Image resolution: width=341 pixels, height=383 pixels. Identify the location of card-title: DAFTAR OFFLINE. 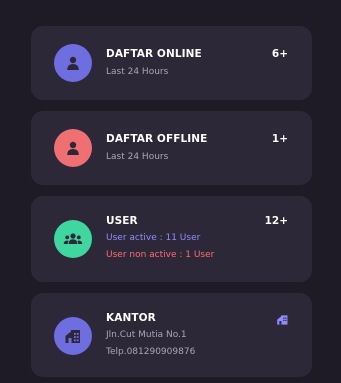
(157, 139).